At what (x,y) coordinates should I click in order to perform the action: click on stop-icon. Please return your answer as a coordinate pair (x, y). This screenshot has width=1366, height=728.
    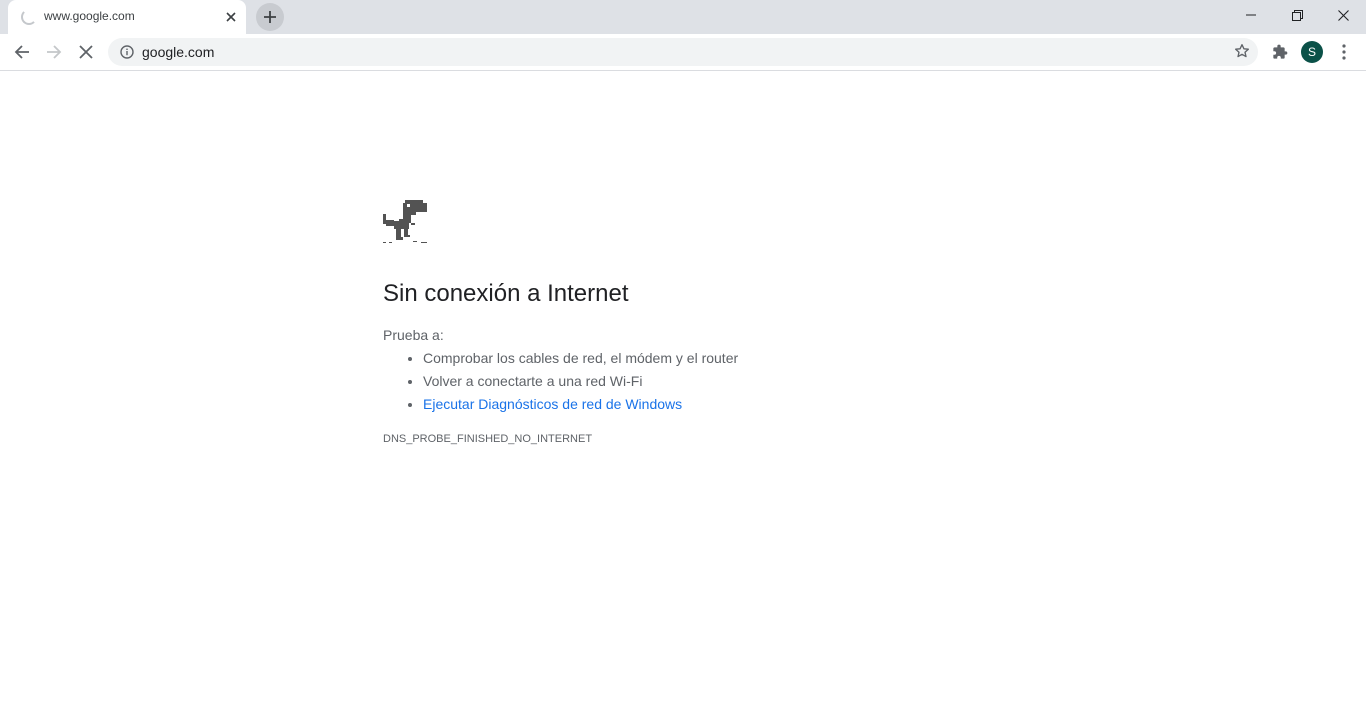
    Looking at the image, I should click on (86, 52).